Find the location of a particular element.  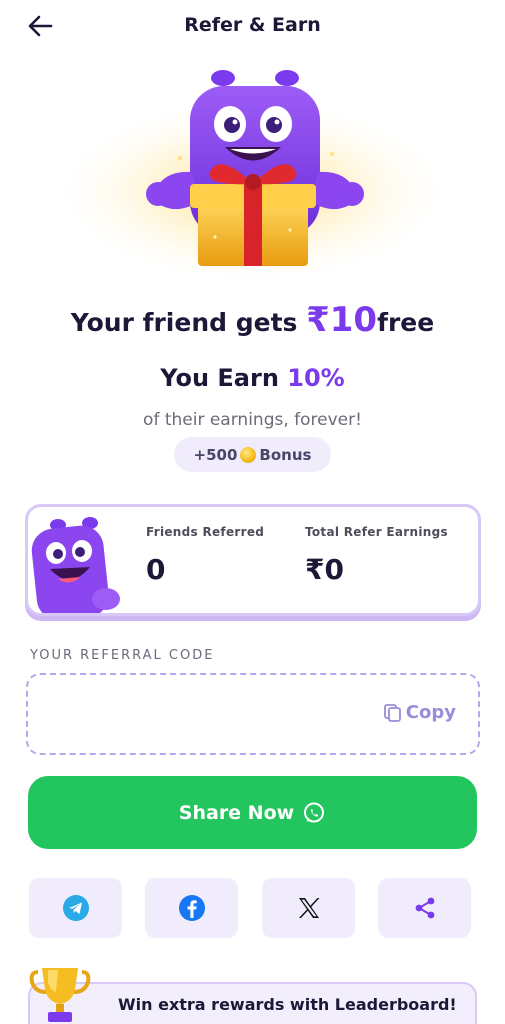

app-header: Refer & Earn is located at coordinates (252, 26).